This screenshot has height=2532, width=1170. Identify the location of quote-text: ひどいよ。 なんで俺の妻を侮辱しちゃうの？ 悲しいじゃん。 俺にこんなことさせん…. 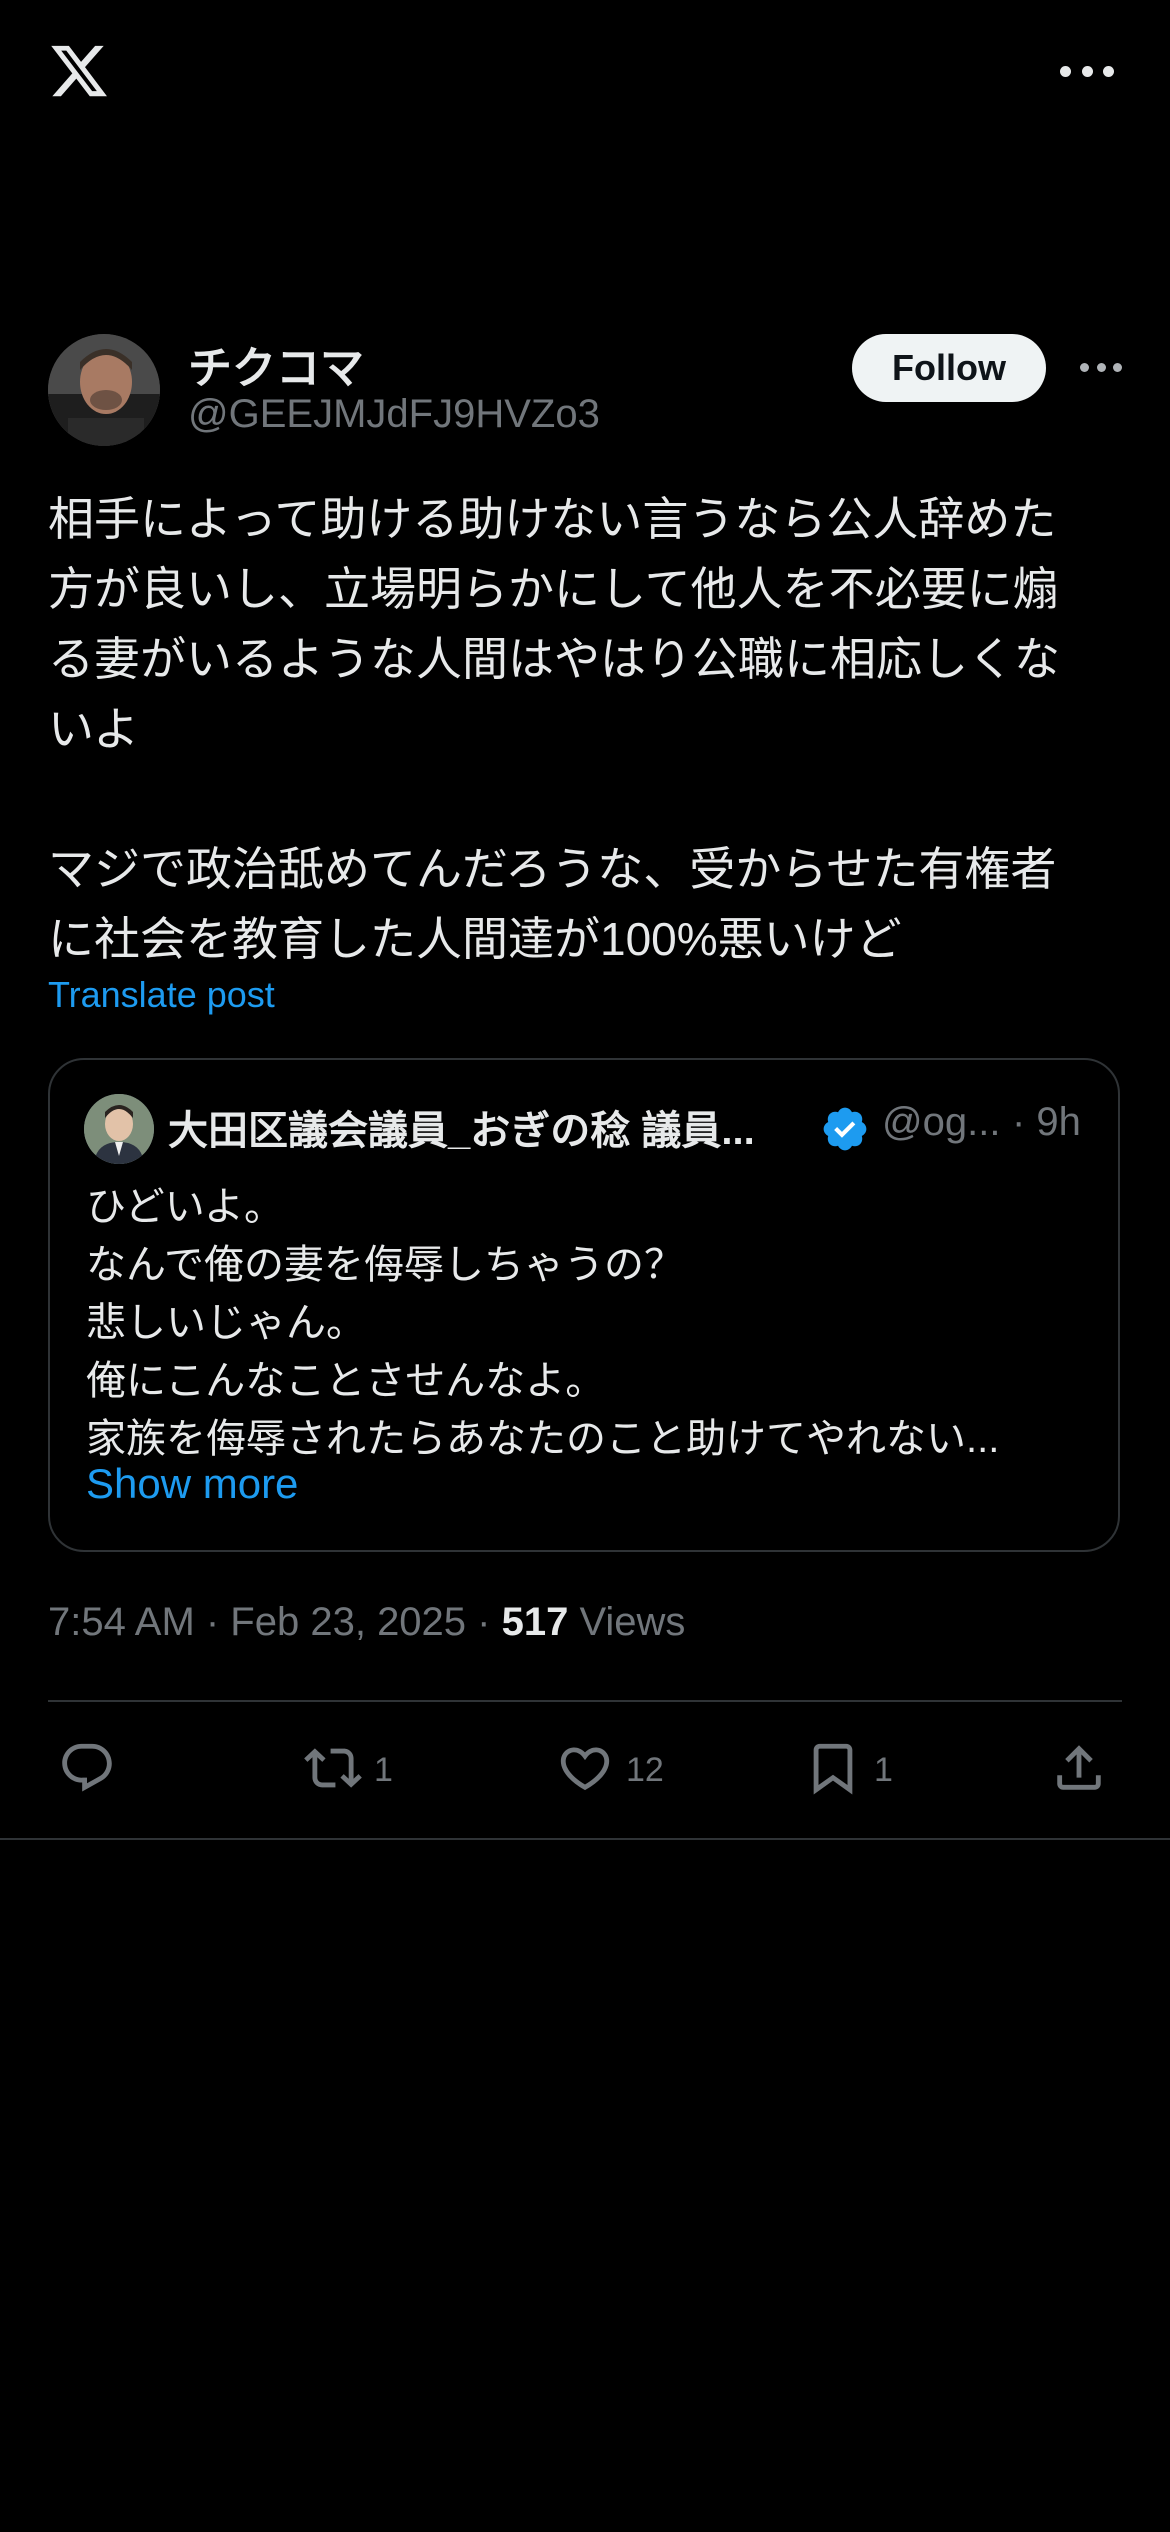
(586, 1323).